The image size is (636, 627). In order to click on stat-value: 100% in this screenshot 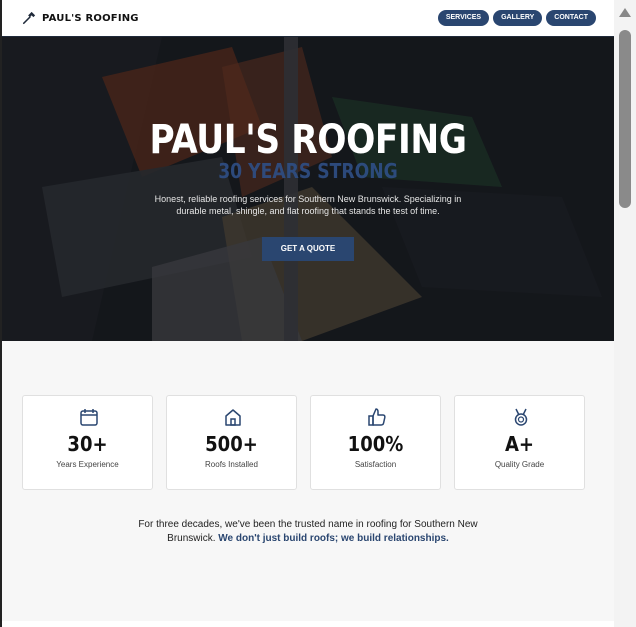, I will do `click(375, 444)`.